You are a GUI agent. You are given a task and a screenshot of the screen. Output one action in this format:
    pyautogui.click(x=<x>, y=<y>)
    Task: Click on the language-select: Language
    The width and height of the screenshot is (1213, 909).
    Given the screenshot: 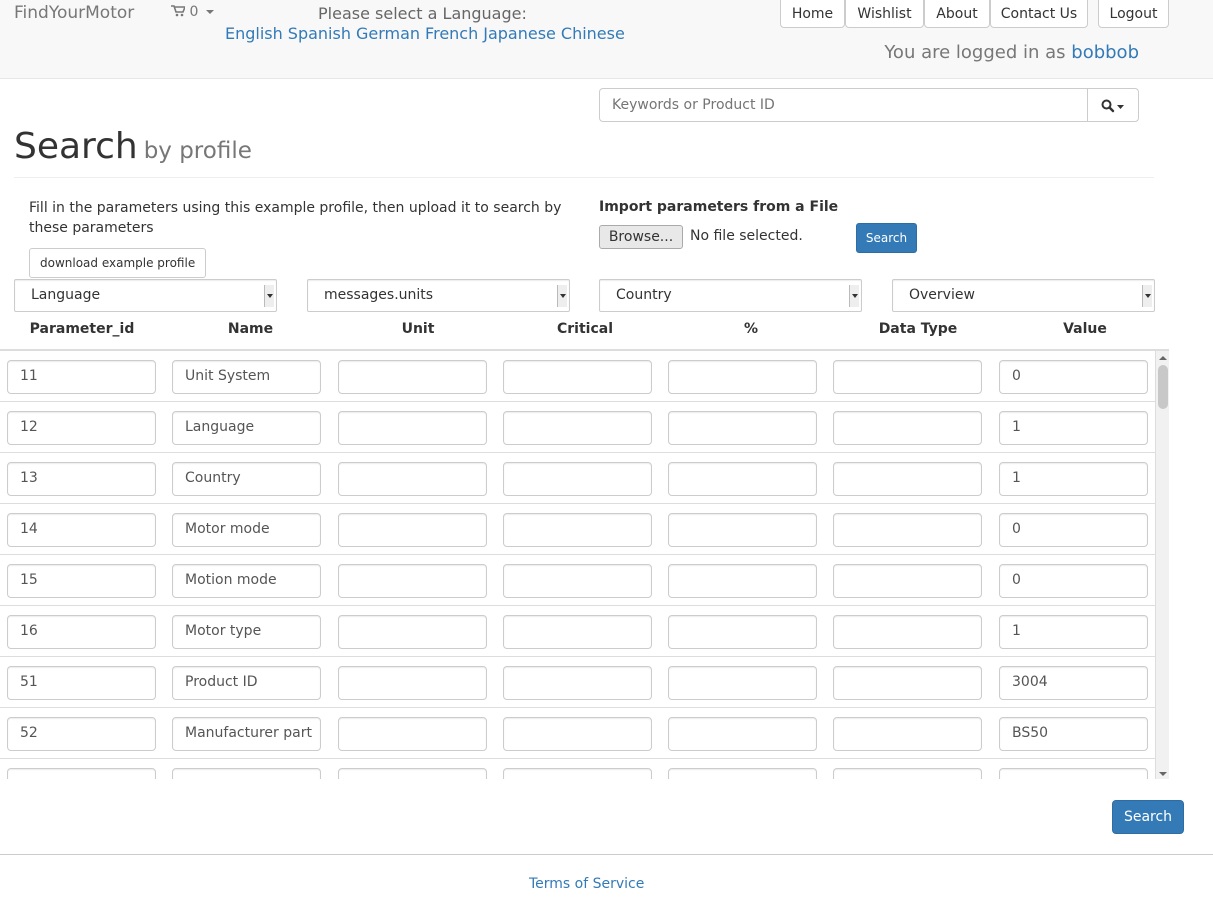 What is the action you would take?
    pyautogui.click(x=145, y=295)
    